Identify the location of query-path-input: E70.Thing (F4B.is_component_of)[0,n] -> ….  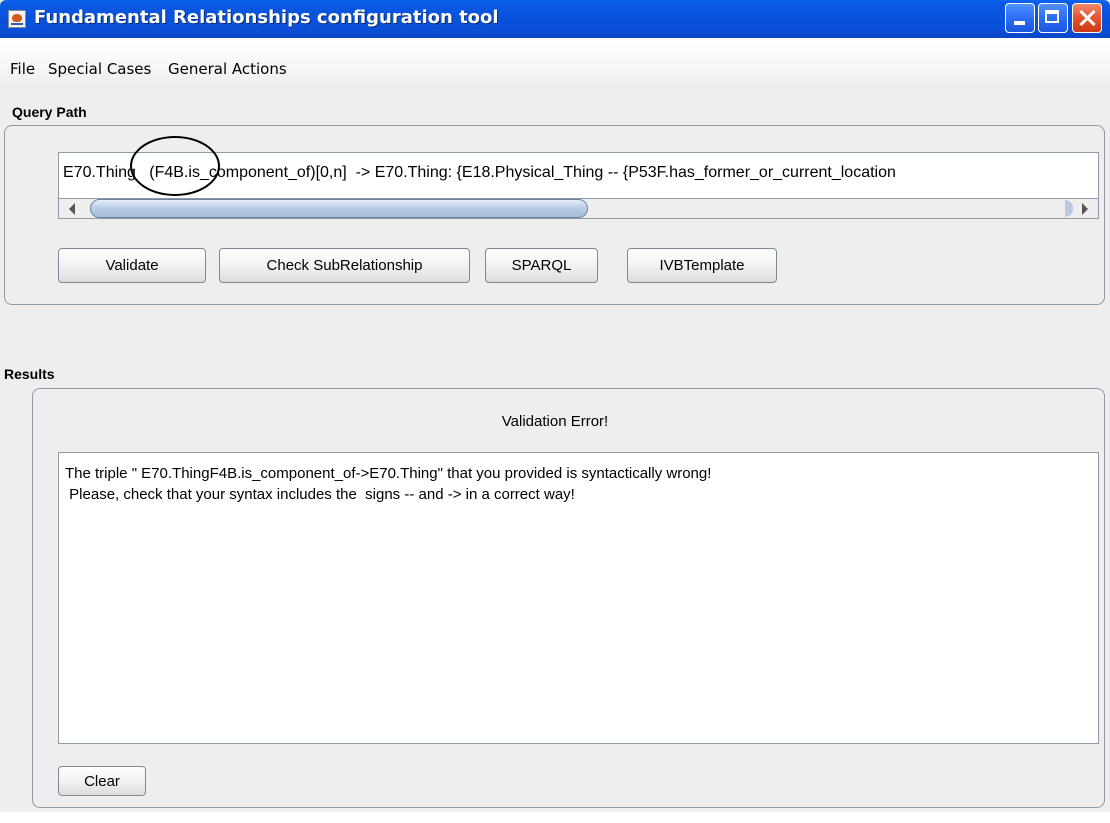
(578, 175).